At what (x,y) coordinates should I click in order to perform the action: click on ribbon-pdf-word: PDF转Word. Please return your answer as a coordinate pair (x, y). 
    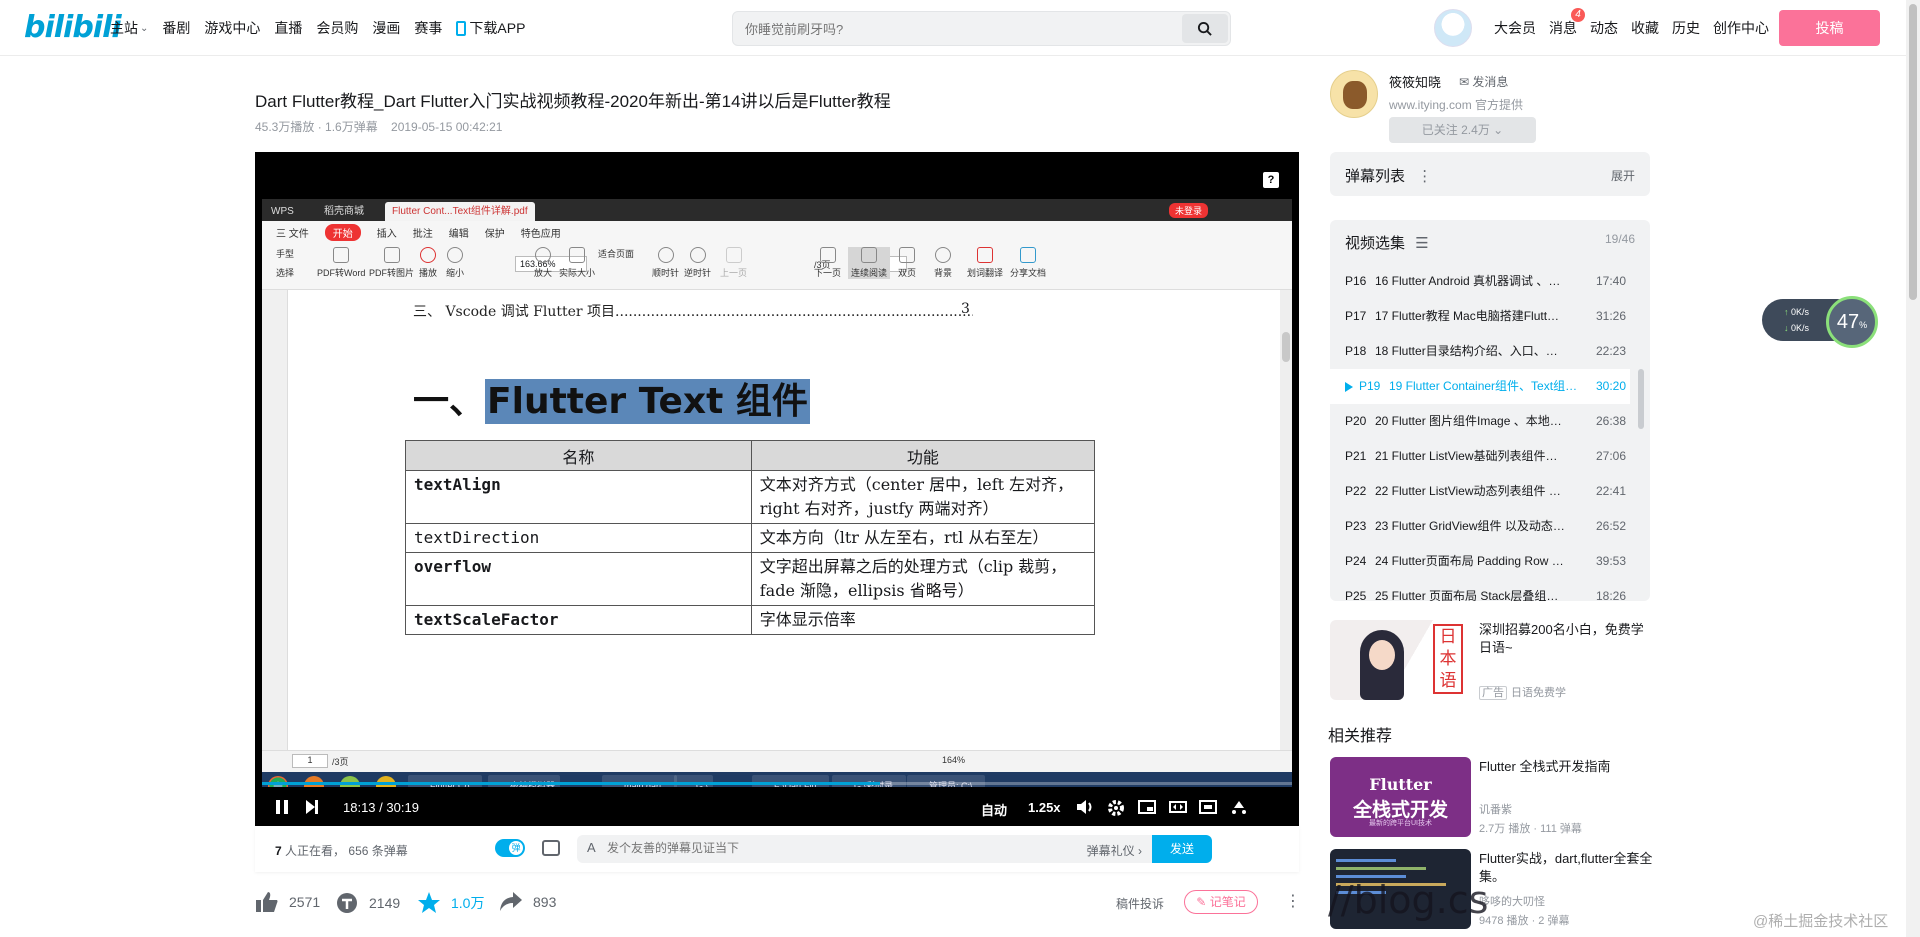
    Looking at the image, I should click on (341, 263).